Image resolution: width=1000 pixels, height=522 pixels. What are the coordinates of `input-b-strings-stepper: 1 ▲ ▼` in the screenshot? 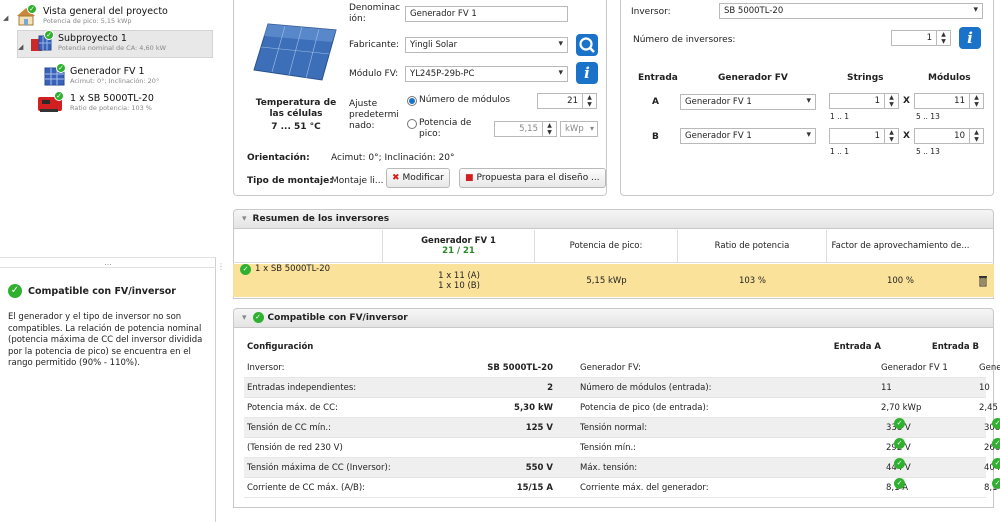 It's located at (864, 136).